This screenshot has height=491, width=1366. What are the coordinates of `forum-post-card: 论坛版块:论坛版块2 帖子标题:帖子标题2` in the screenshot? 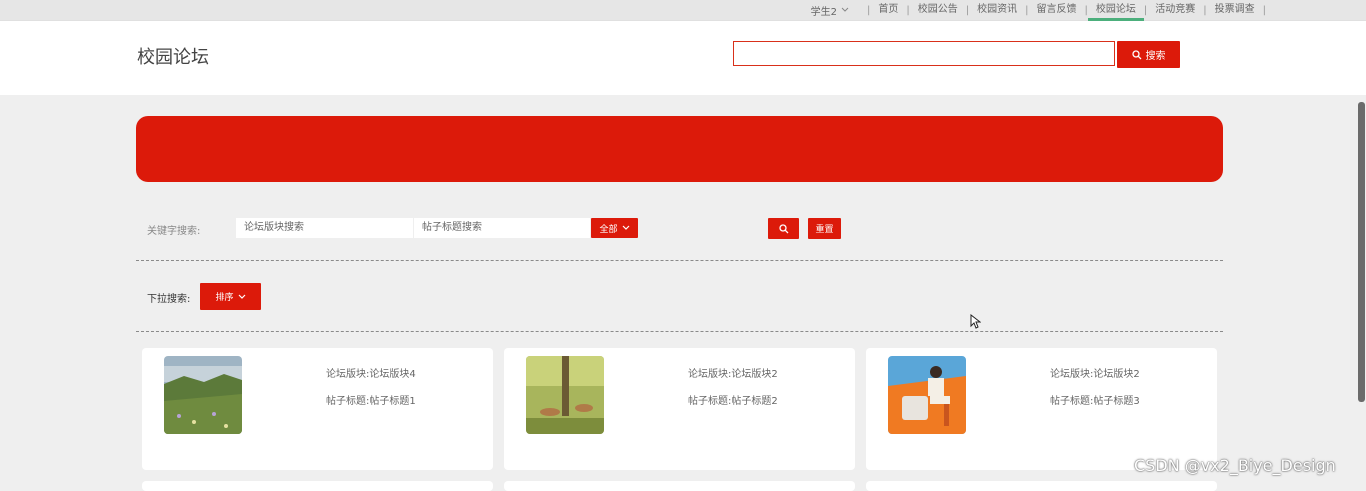 It's located at (679, 409).